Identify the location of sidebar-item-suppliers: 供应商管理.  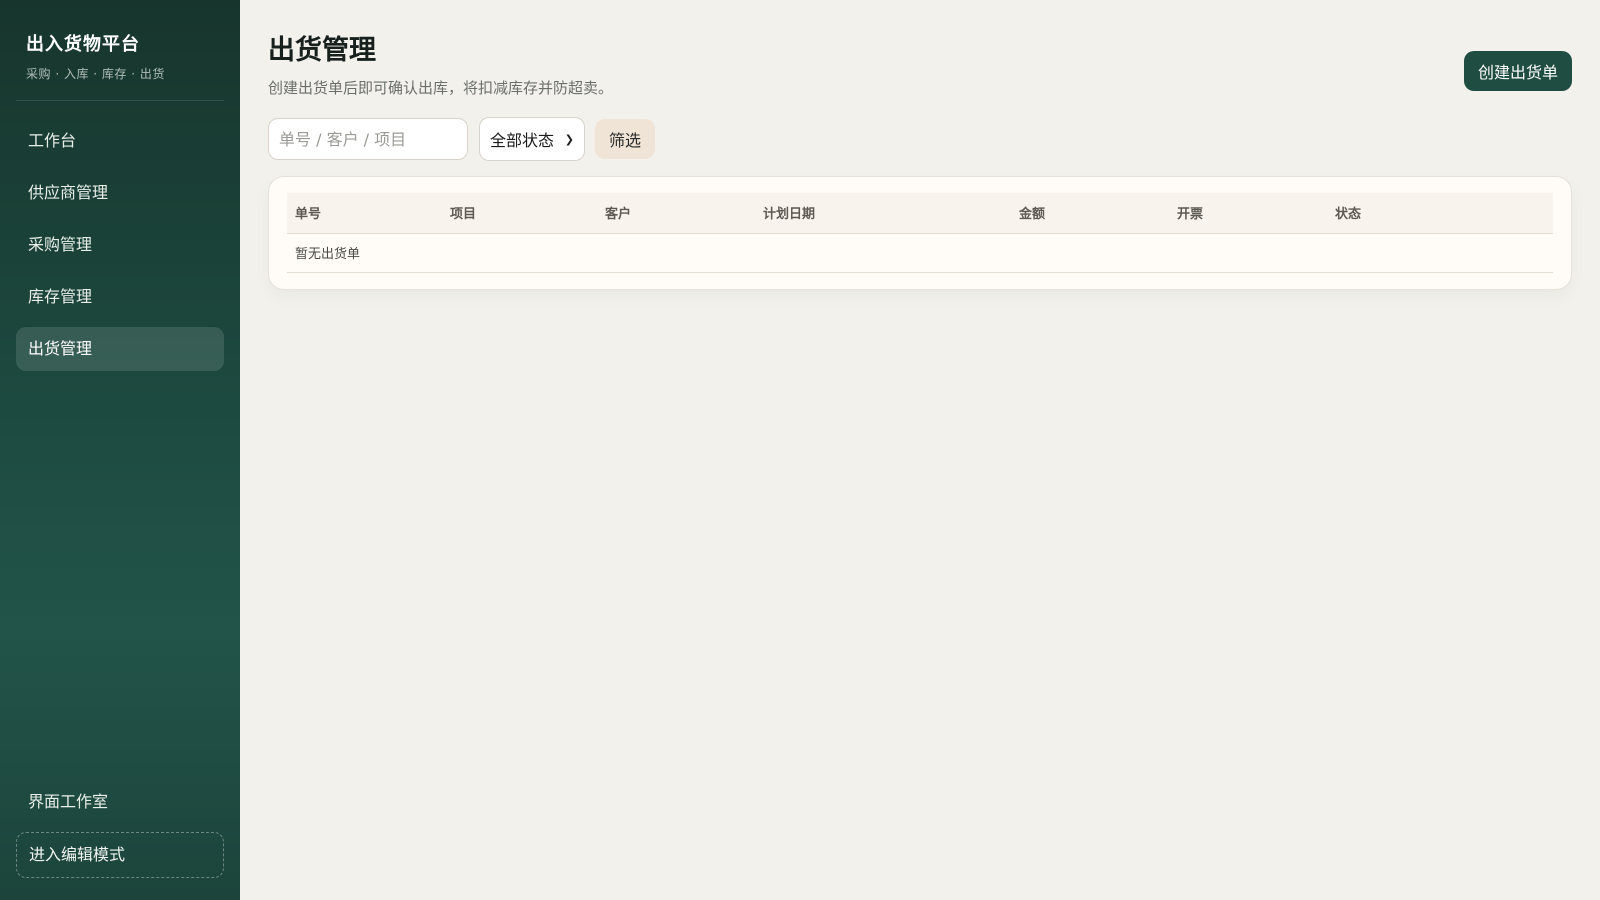
(120, 193).